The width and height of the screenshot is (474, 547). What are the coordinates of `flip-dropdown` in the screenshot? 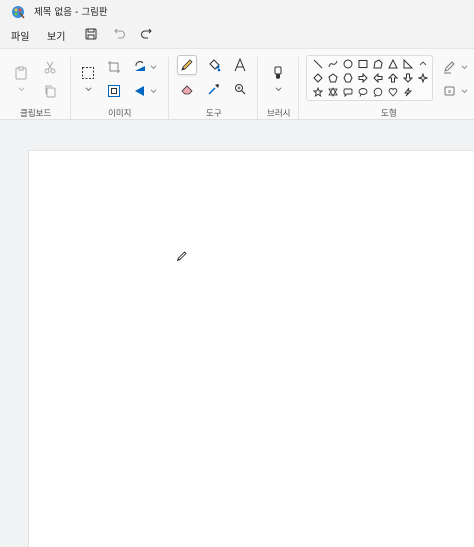 It's located at (153, 91).